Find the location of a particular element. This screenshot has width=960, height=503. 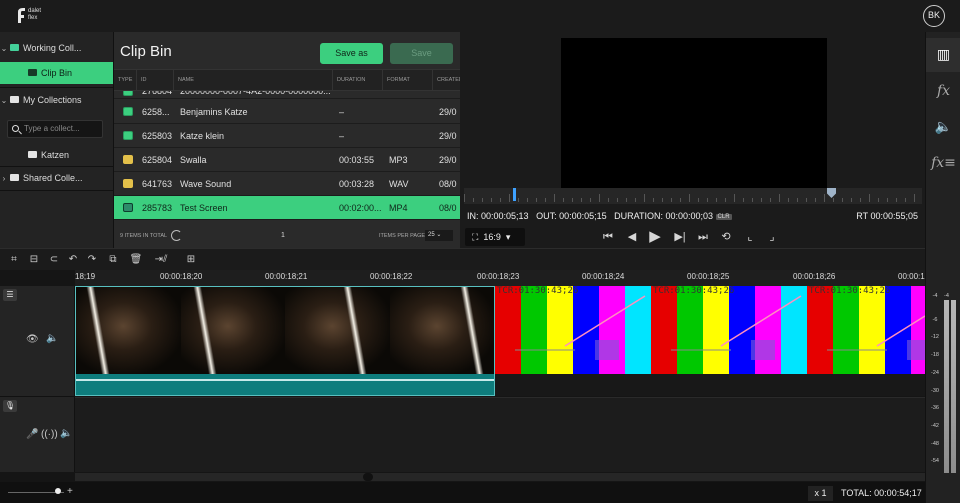

ruler-label: 00:00:18;24 is located at coordinates (603, 276).